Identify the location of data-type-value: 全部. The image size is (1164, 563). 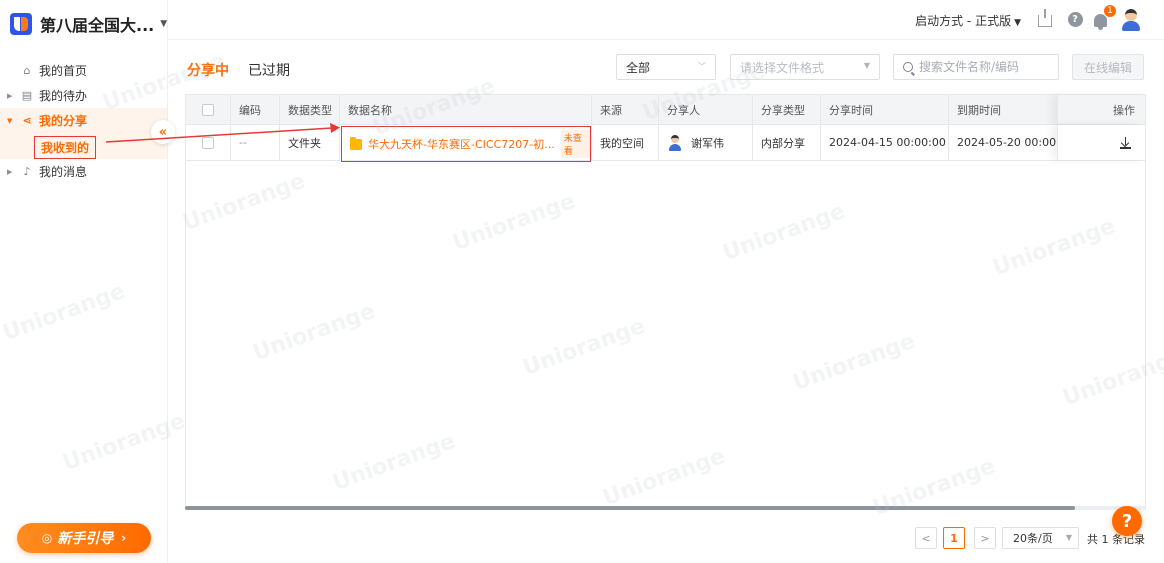
(638, 67).